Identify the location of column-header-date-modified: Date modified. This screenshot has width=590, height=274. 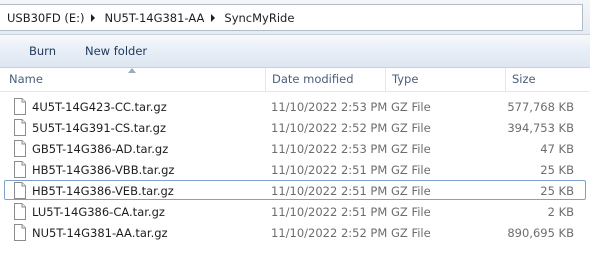
(324, 79).